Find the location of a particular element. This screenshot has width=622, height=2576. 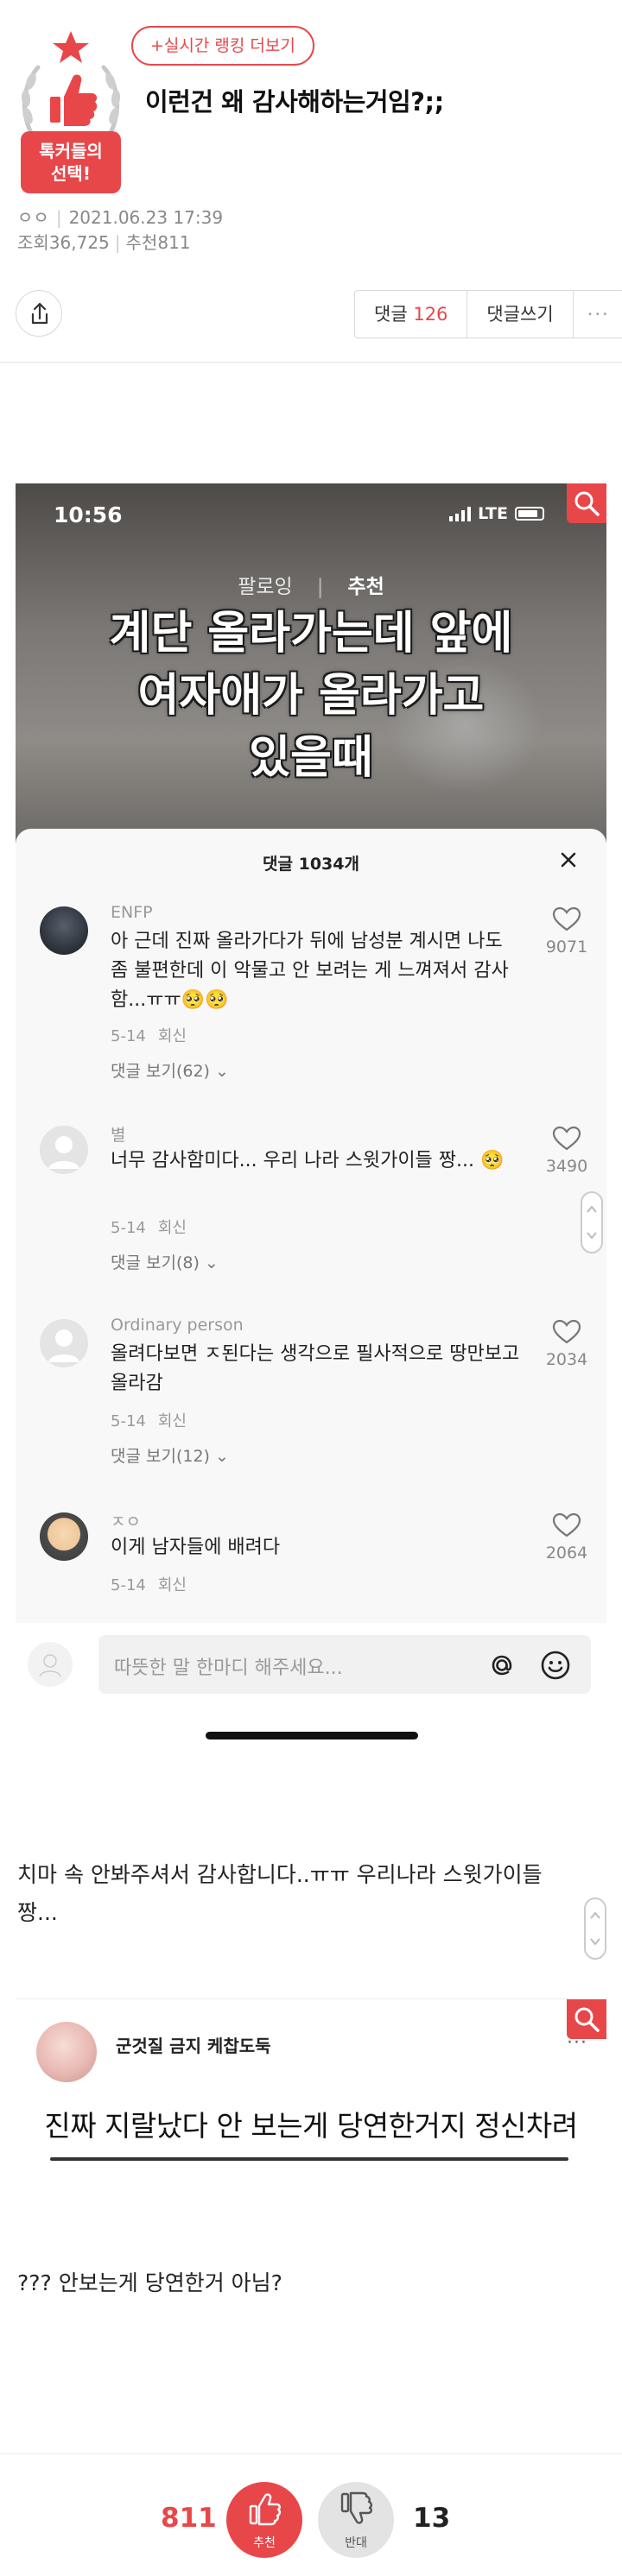

share-icon is located at coordinates (39, 313).